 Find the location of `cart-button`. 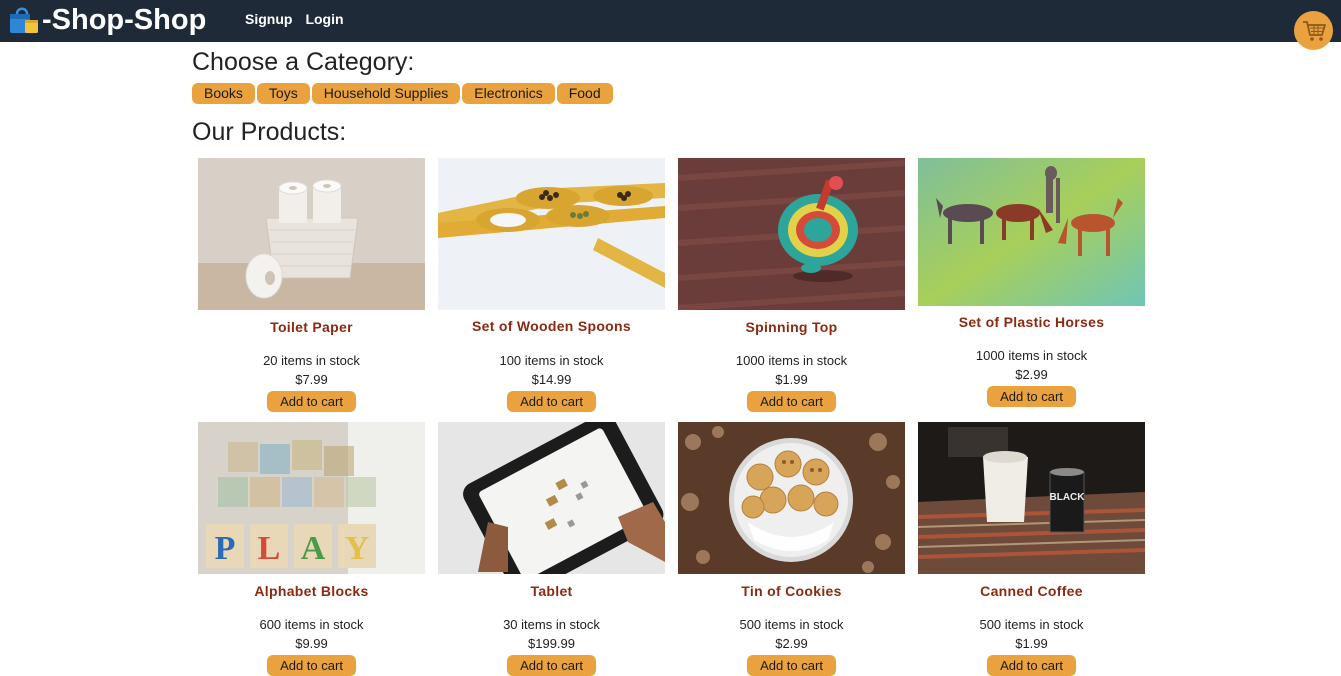

cart-button is located at coordinates (1313, 30).